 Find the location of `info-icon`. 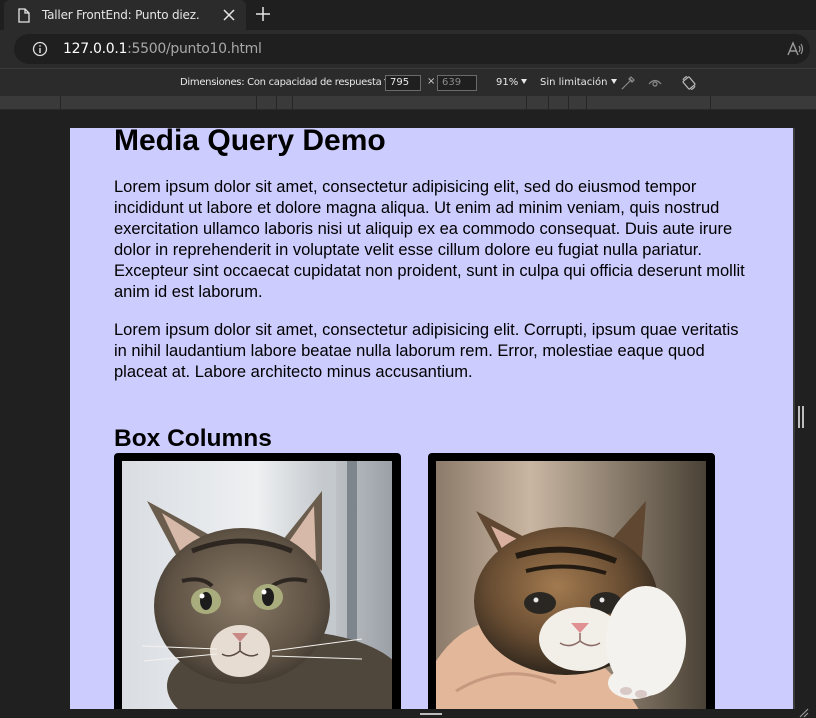

info-icon is located at coordinates (40, 49).